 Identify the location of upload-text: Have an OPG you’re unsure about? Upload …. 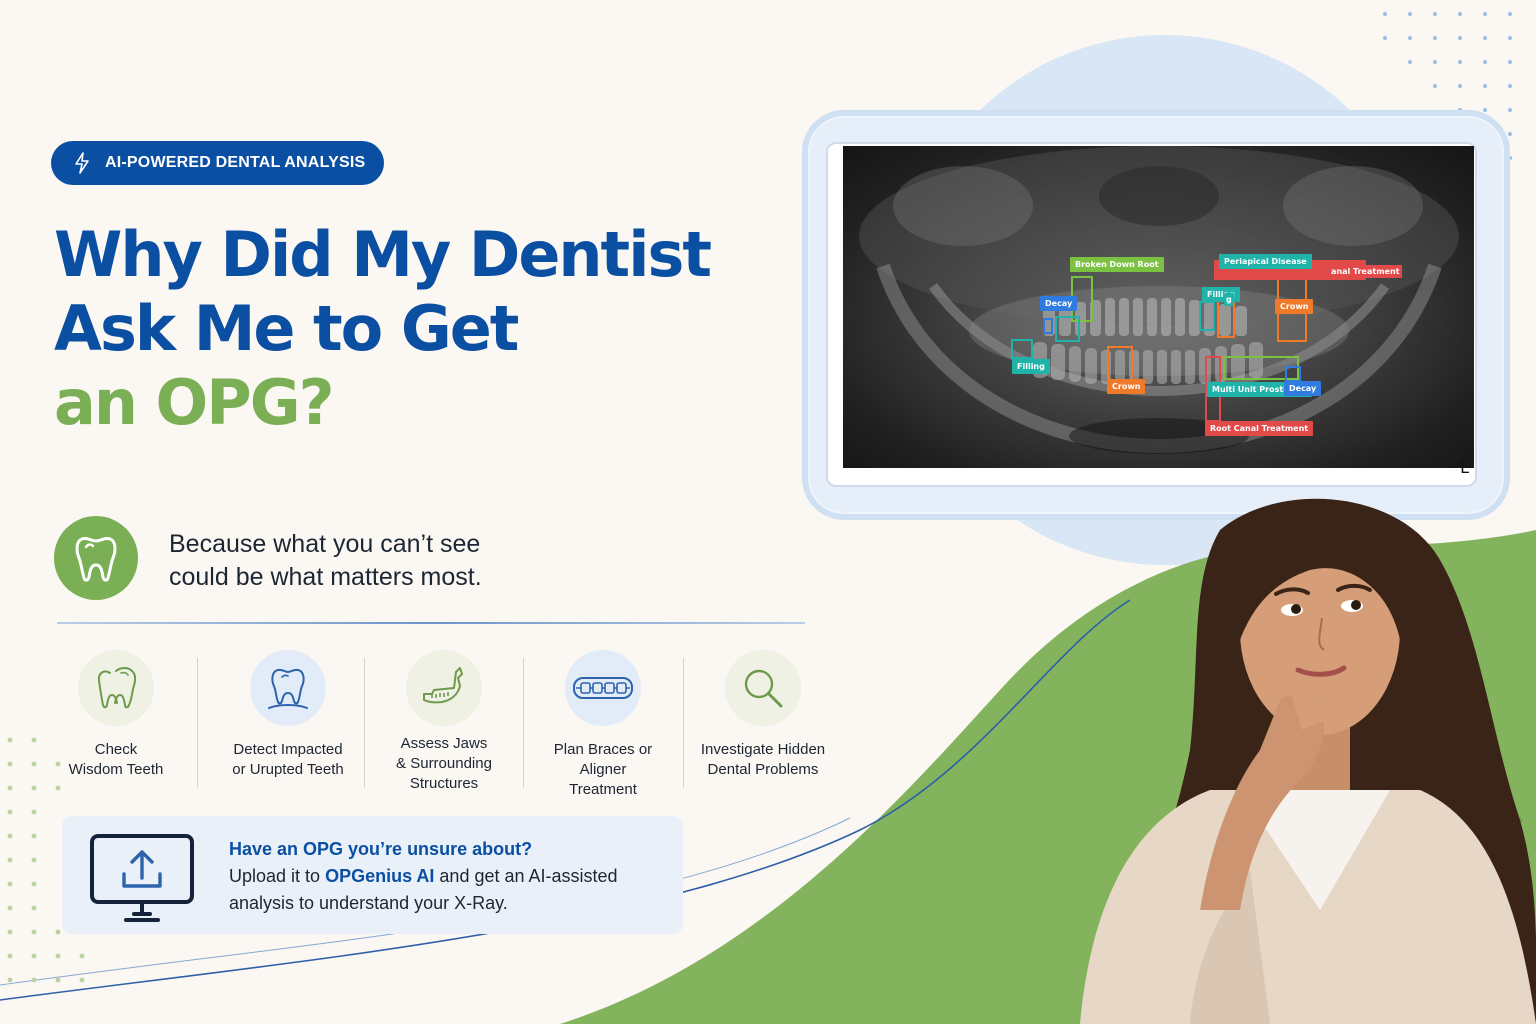
(449, 876).